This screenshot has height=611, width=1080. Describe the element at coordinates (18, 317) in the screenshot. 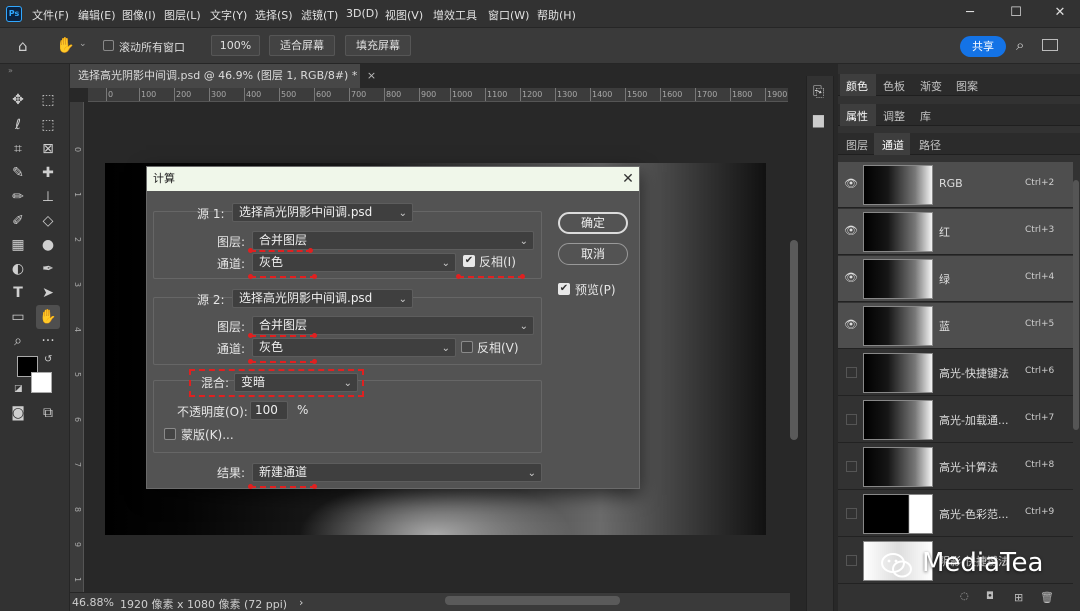

I see `rectangle-tool-icon: ▭` at that location.